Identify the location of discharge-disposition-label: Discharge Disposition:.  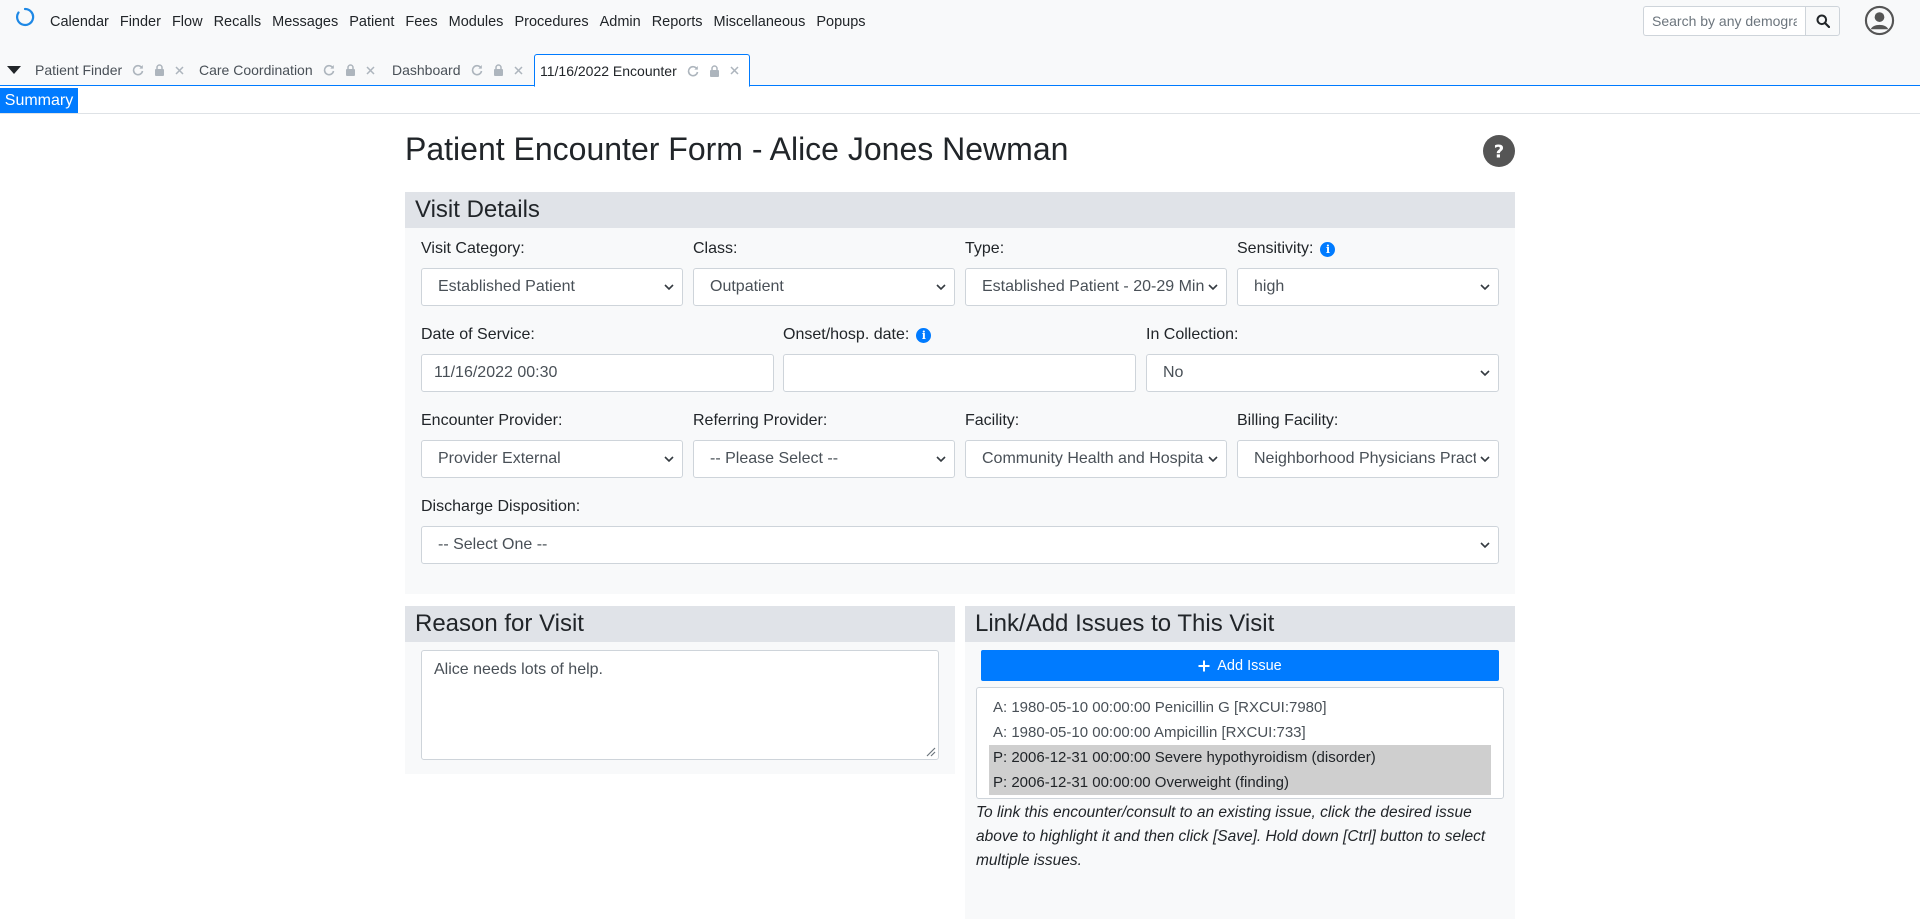
(501, 506).